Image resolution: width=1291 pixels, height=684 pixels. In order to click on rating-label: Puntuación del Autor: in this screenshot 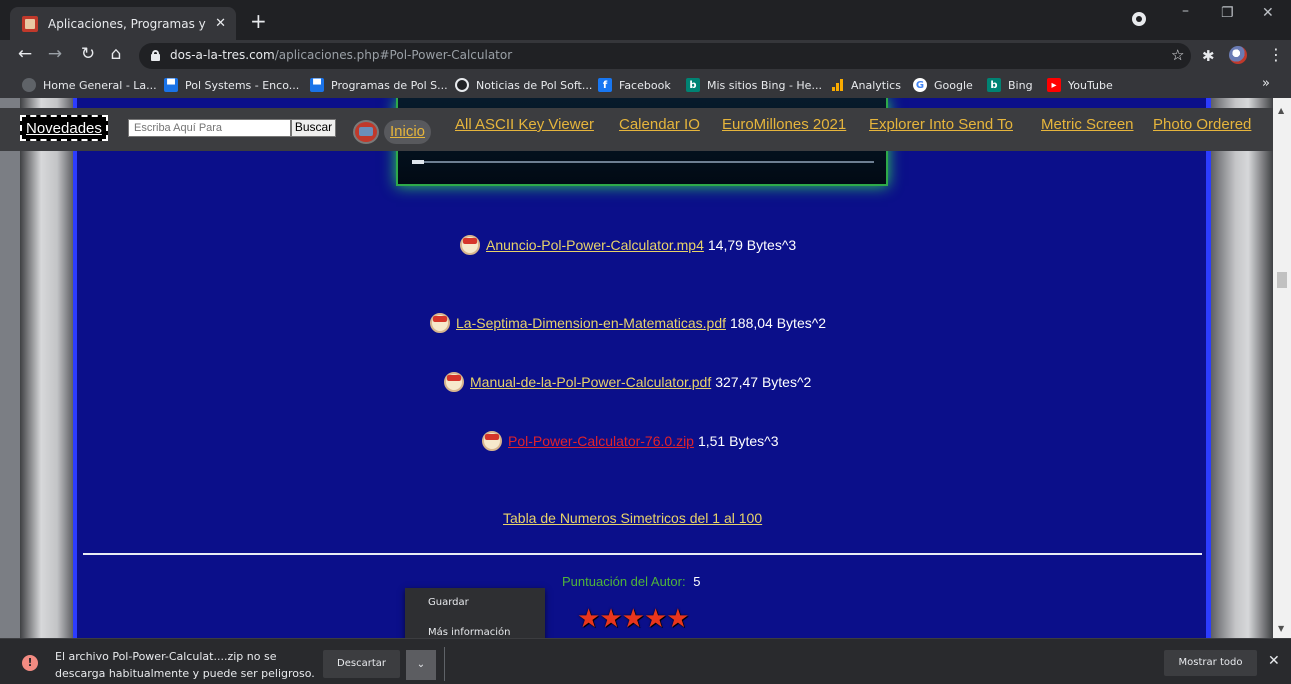, I will do `click(624, 581)`.